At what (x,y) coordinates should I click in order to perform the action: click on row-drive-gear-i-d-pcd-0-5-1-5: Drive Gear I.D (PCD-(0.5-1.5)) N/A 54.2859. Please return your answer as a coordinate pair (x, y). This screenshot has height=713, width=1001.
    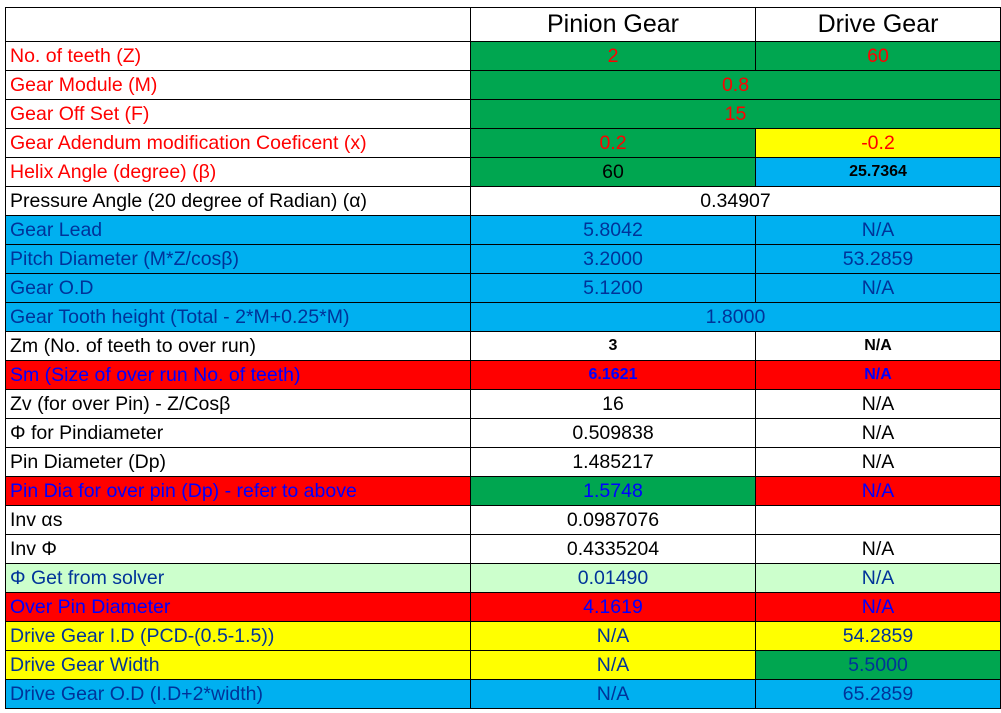
    Looking at the image, I should click on (503, 636).